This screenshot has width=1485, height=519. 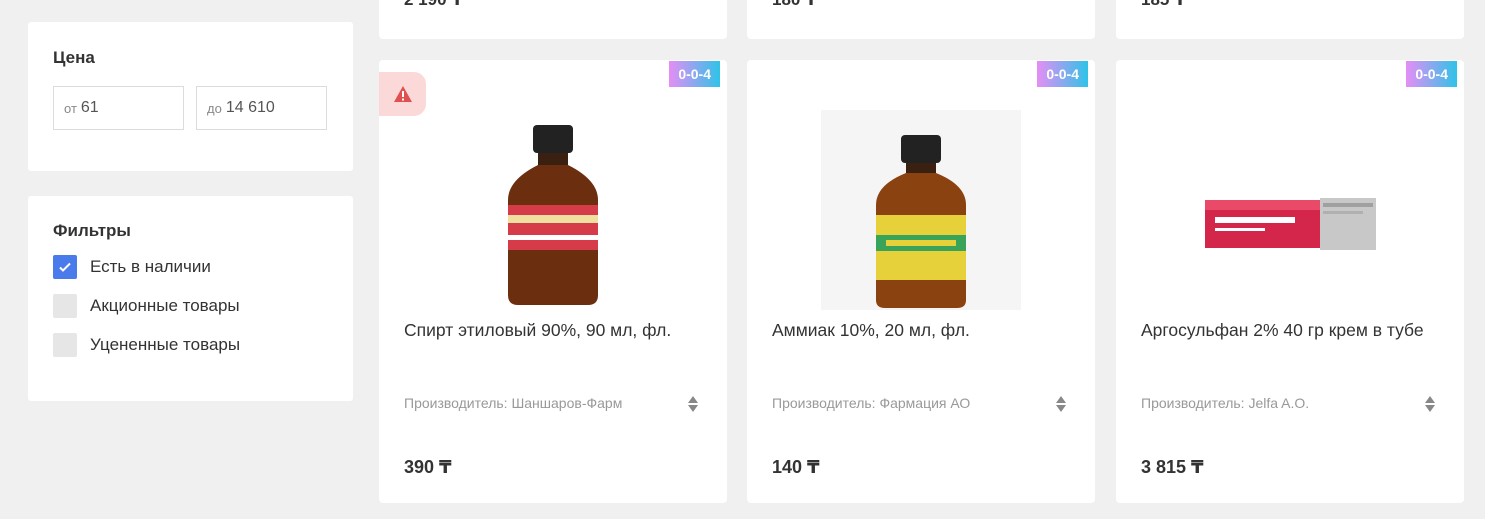 What do you see at coordinates (1292, 330) in the screenshot?
I see `product-title: Аргосульфан 2% 40 гр крем в тубе` at bounding box center [1292, 330].